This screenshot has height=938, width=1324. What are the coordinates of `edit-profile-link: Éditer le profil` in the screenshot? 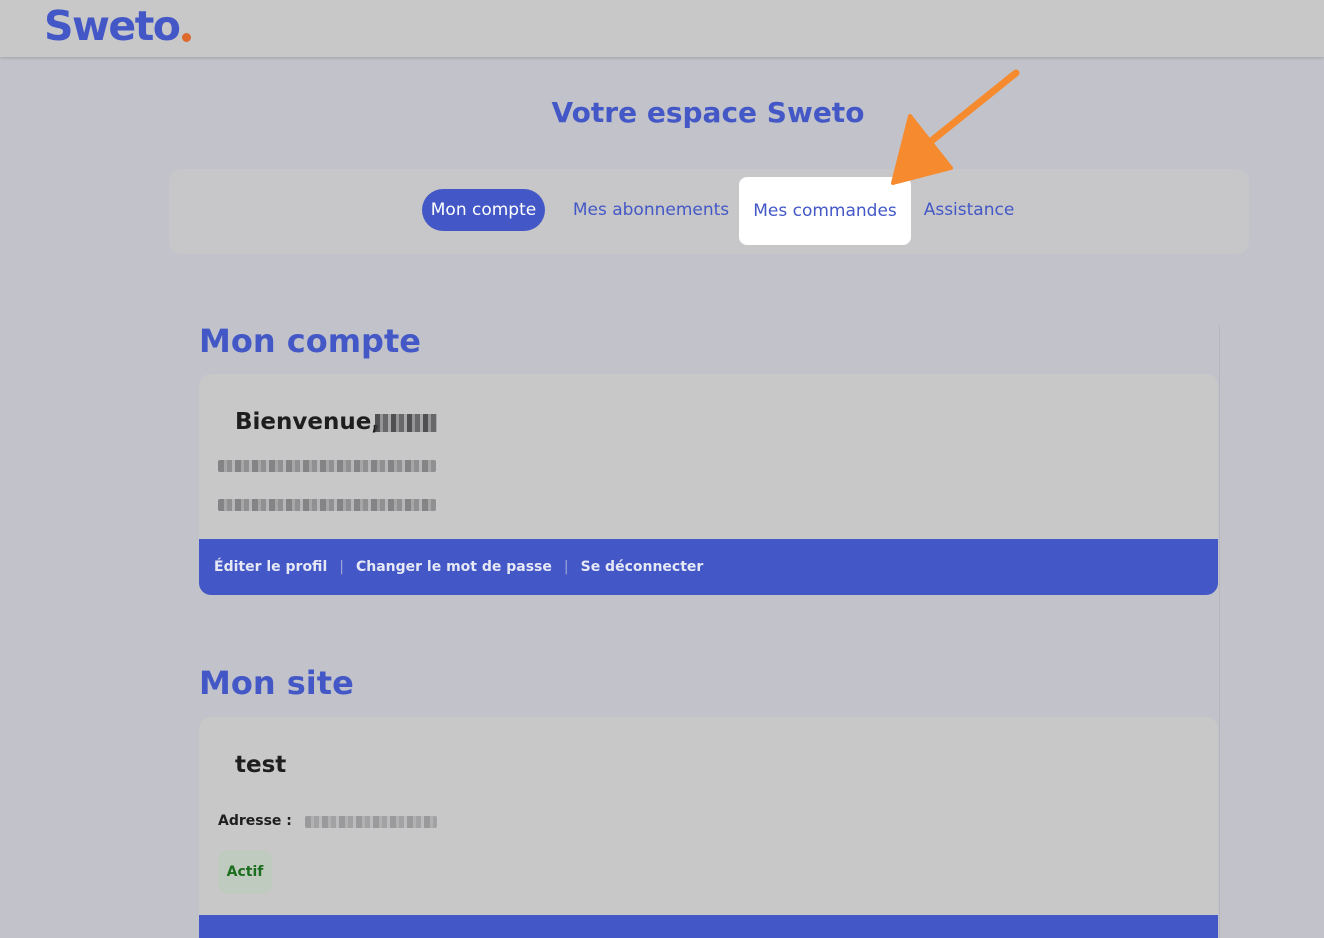 It's located at (270, 567).